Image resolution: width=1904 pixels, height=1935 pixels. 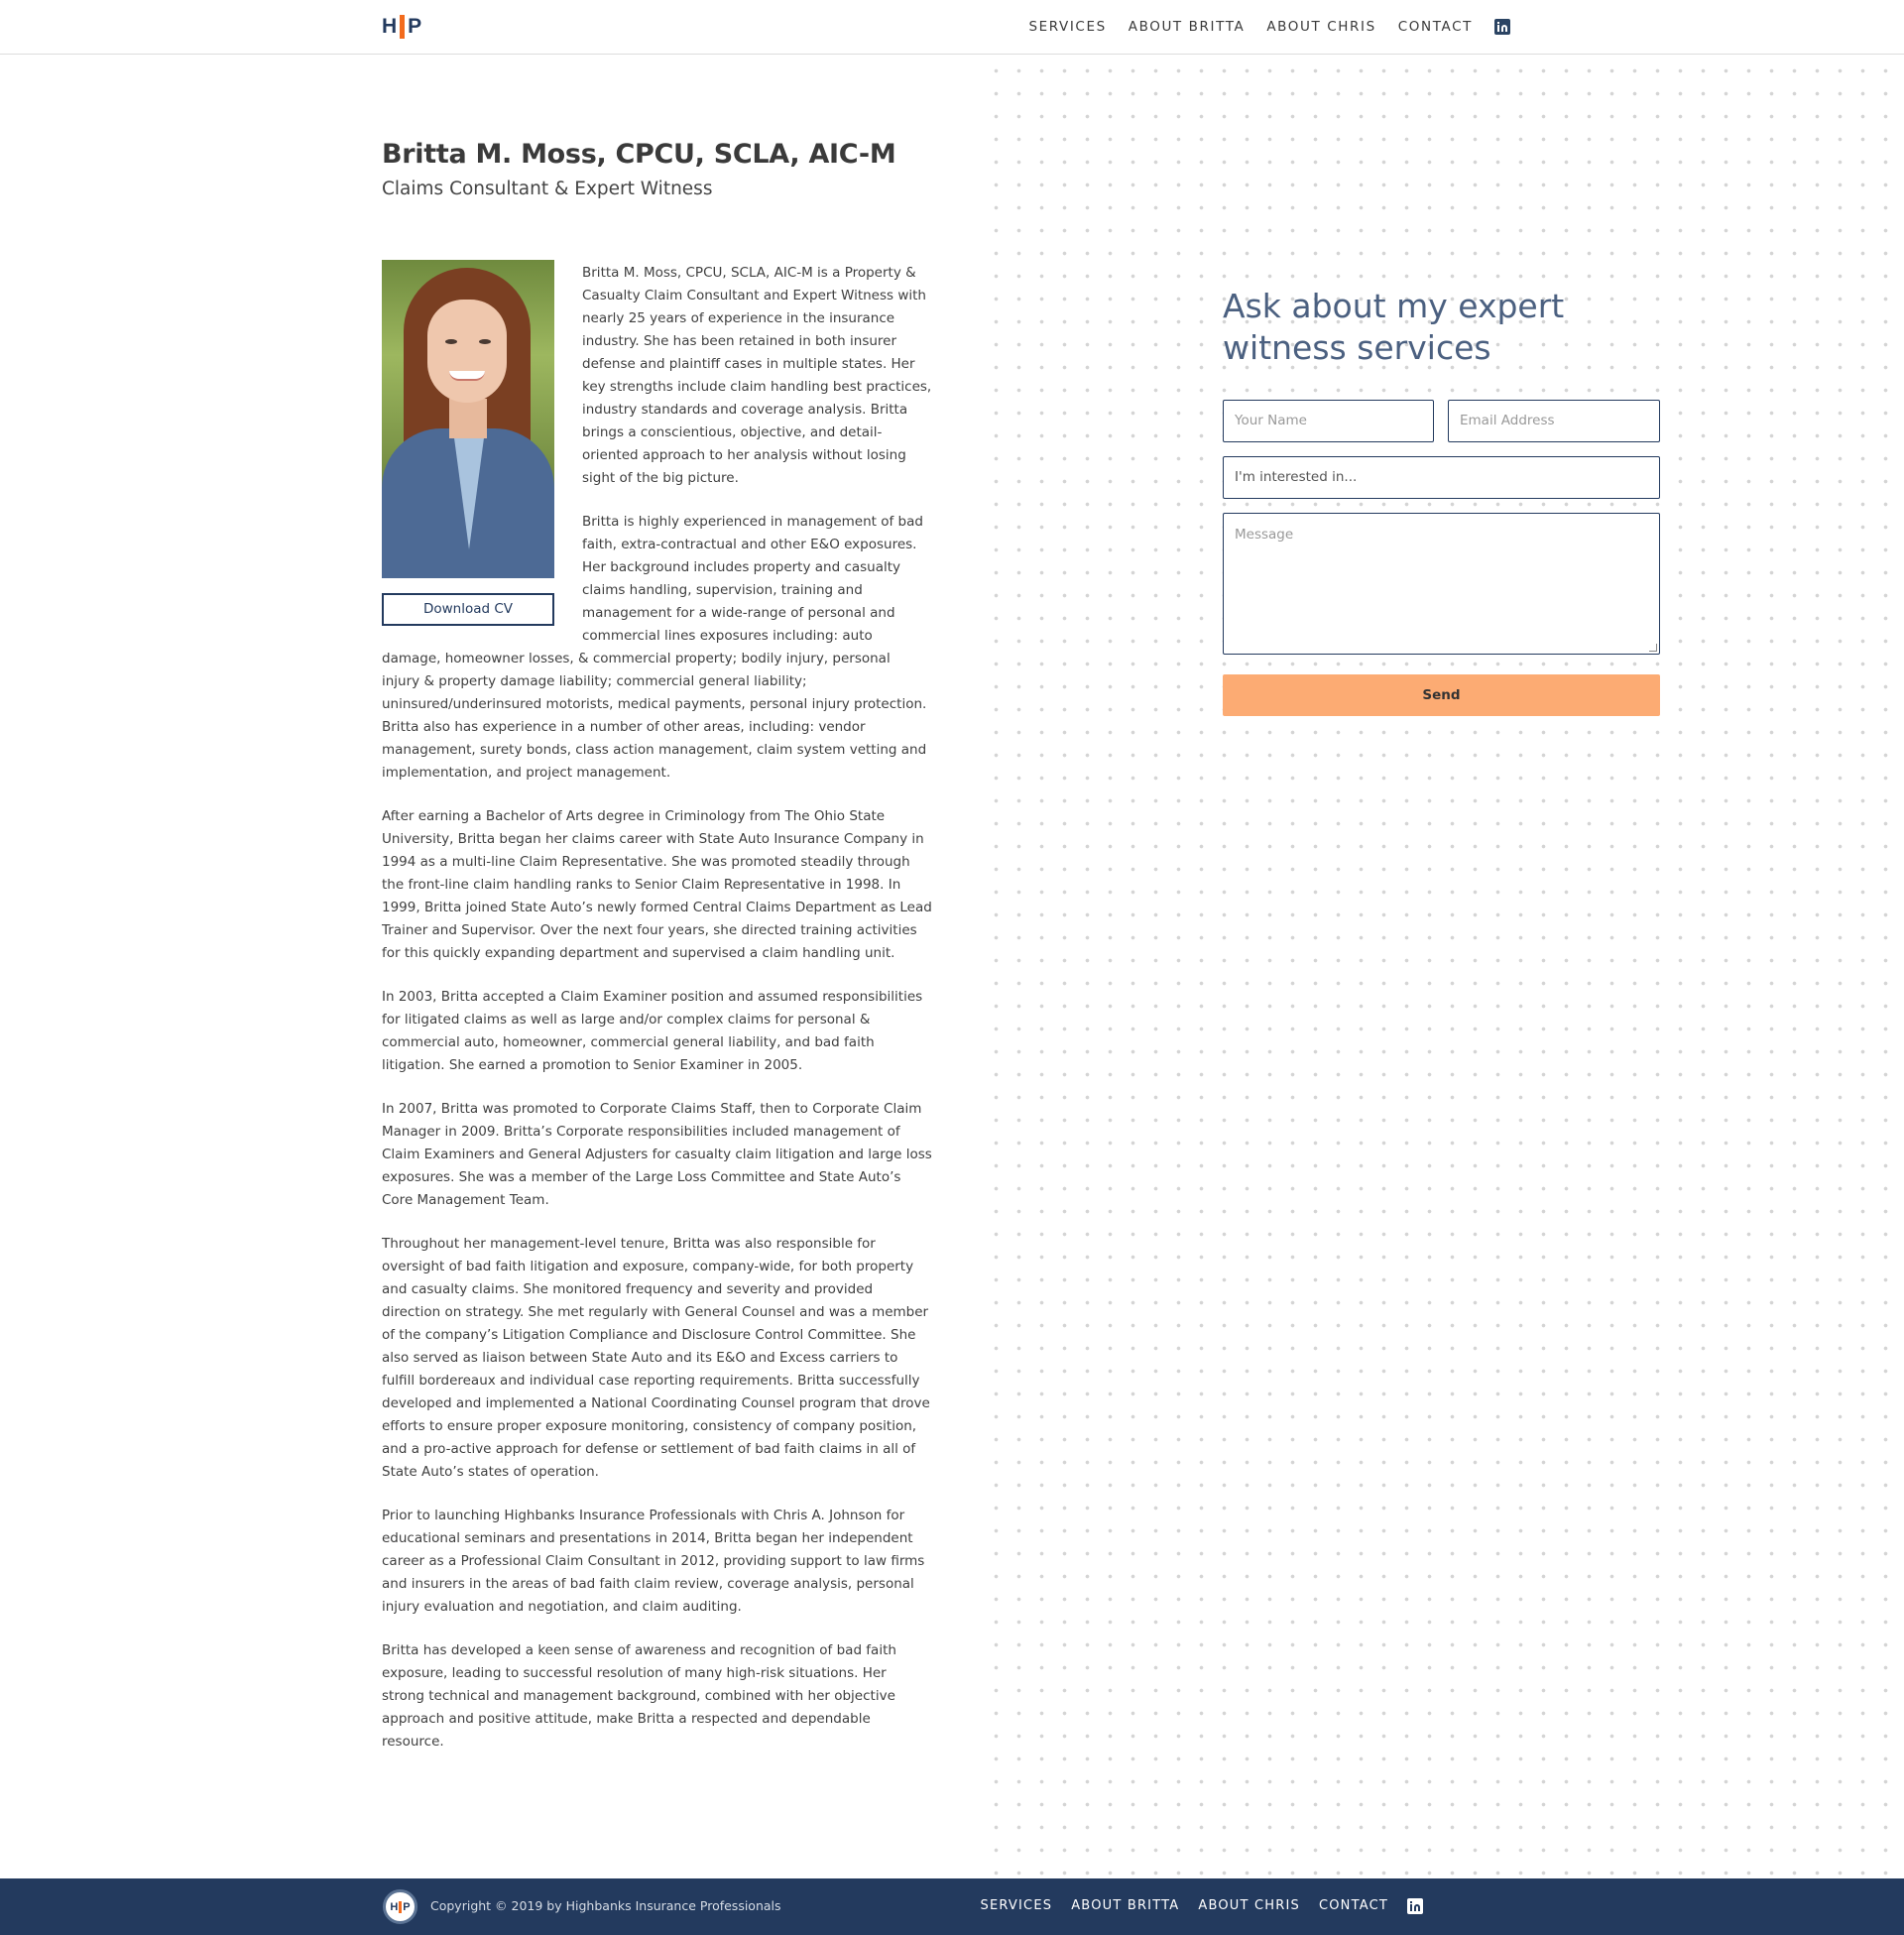 I want to click on profile-photo, so click(x=468, y=419).